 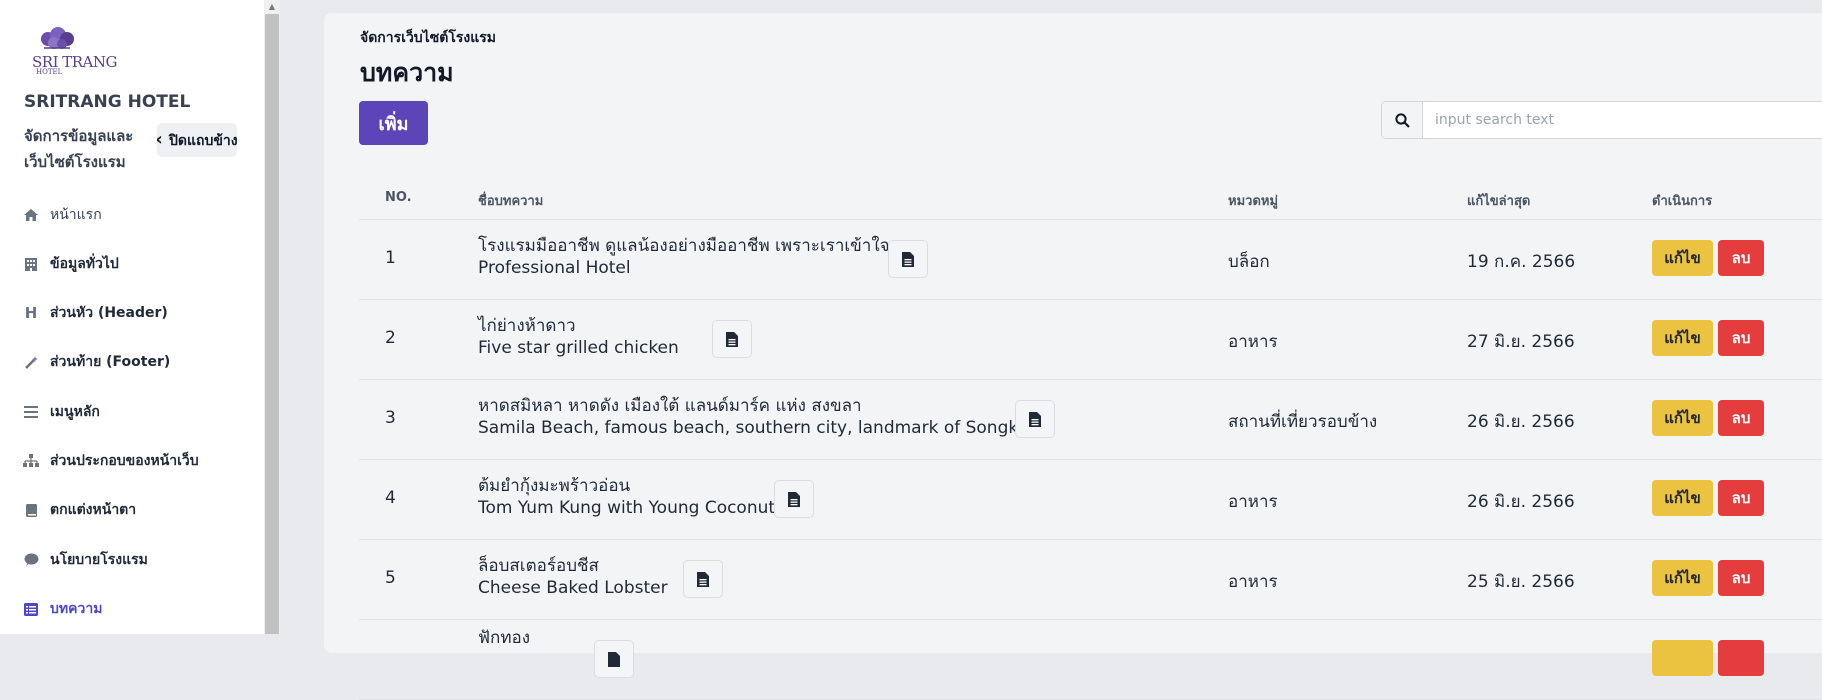 I want to click on column-header-updated: แก้ไขล่าสุด, so click(x=1499, y=201).